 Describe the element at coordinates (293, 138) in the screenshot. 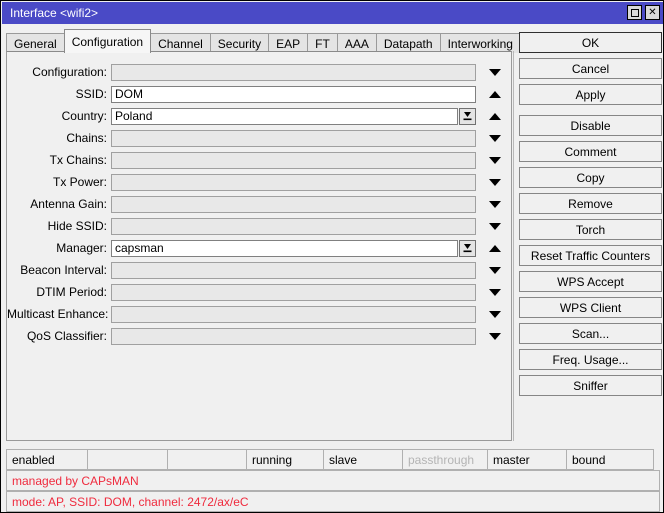

I see `input-chains` at that location.